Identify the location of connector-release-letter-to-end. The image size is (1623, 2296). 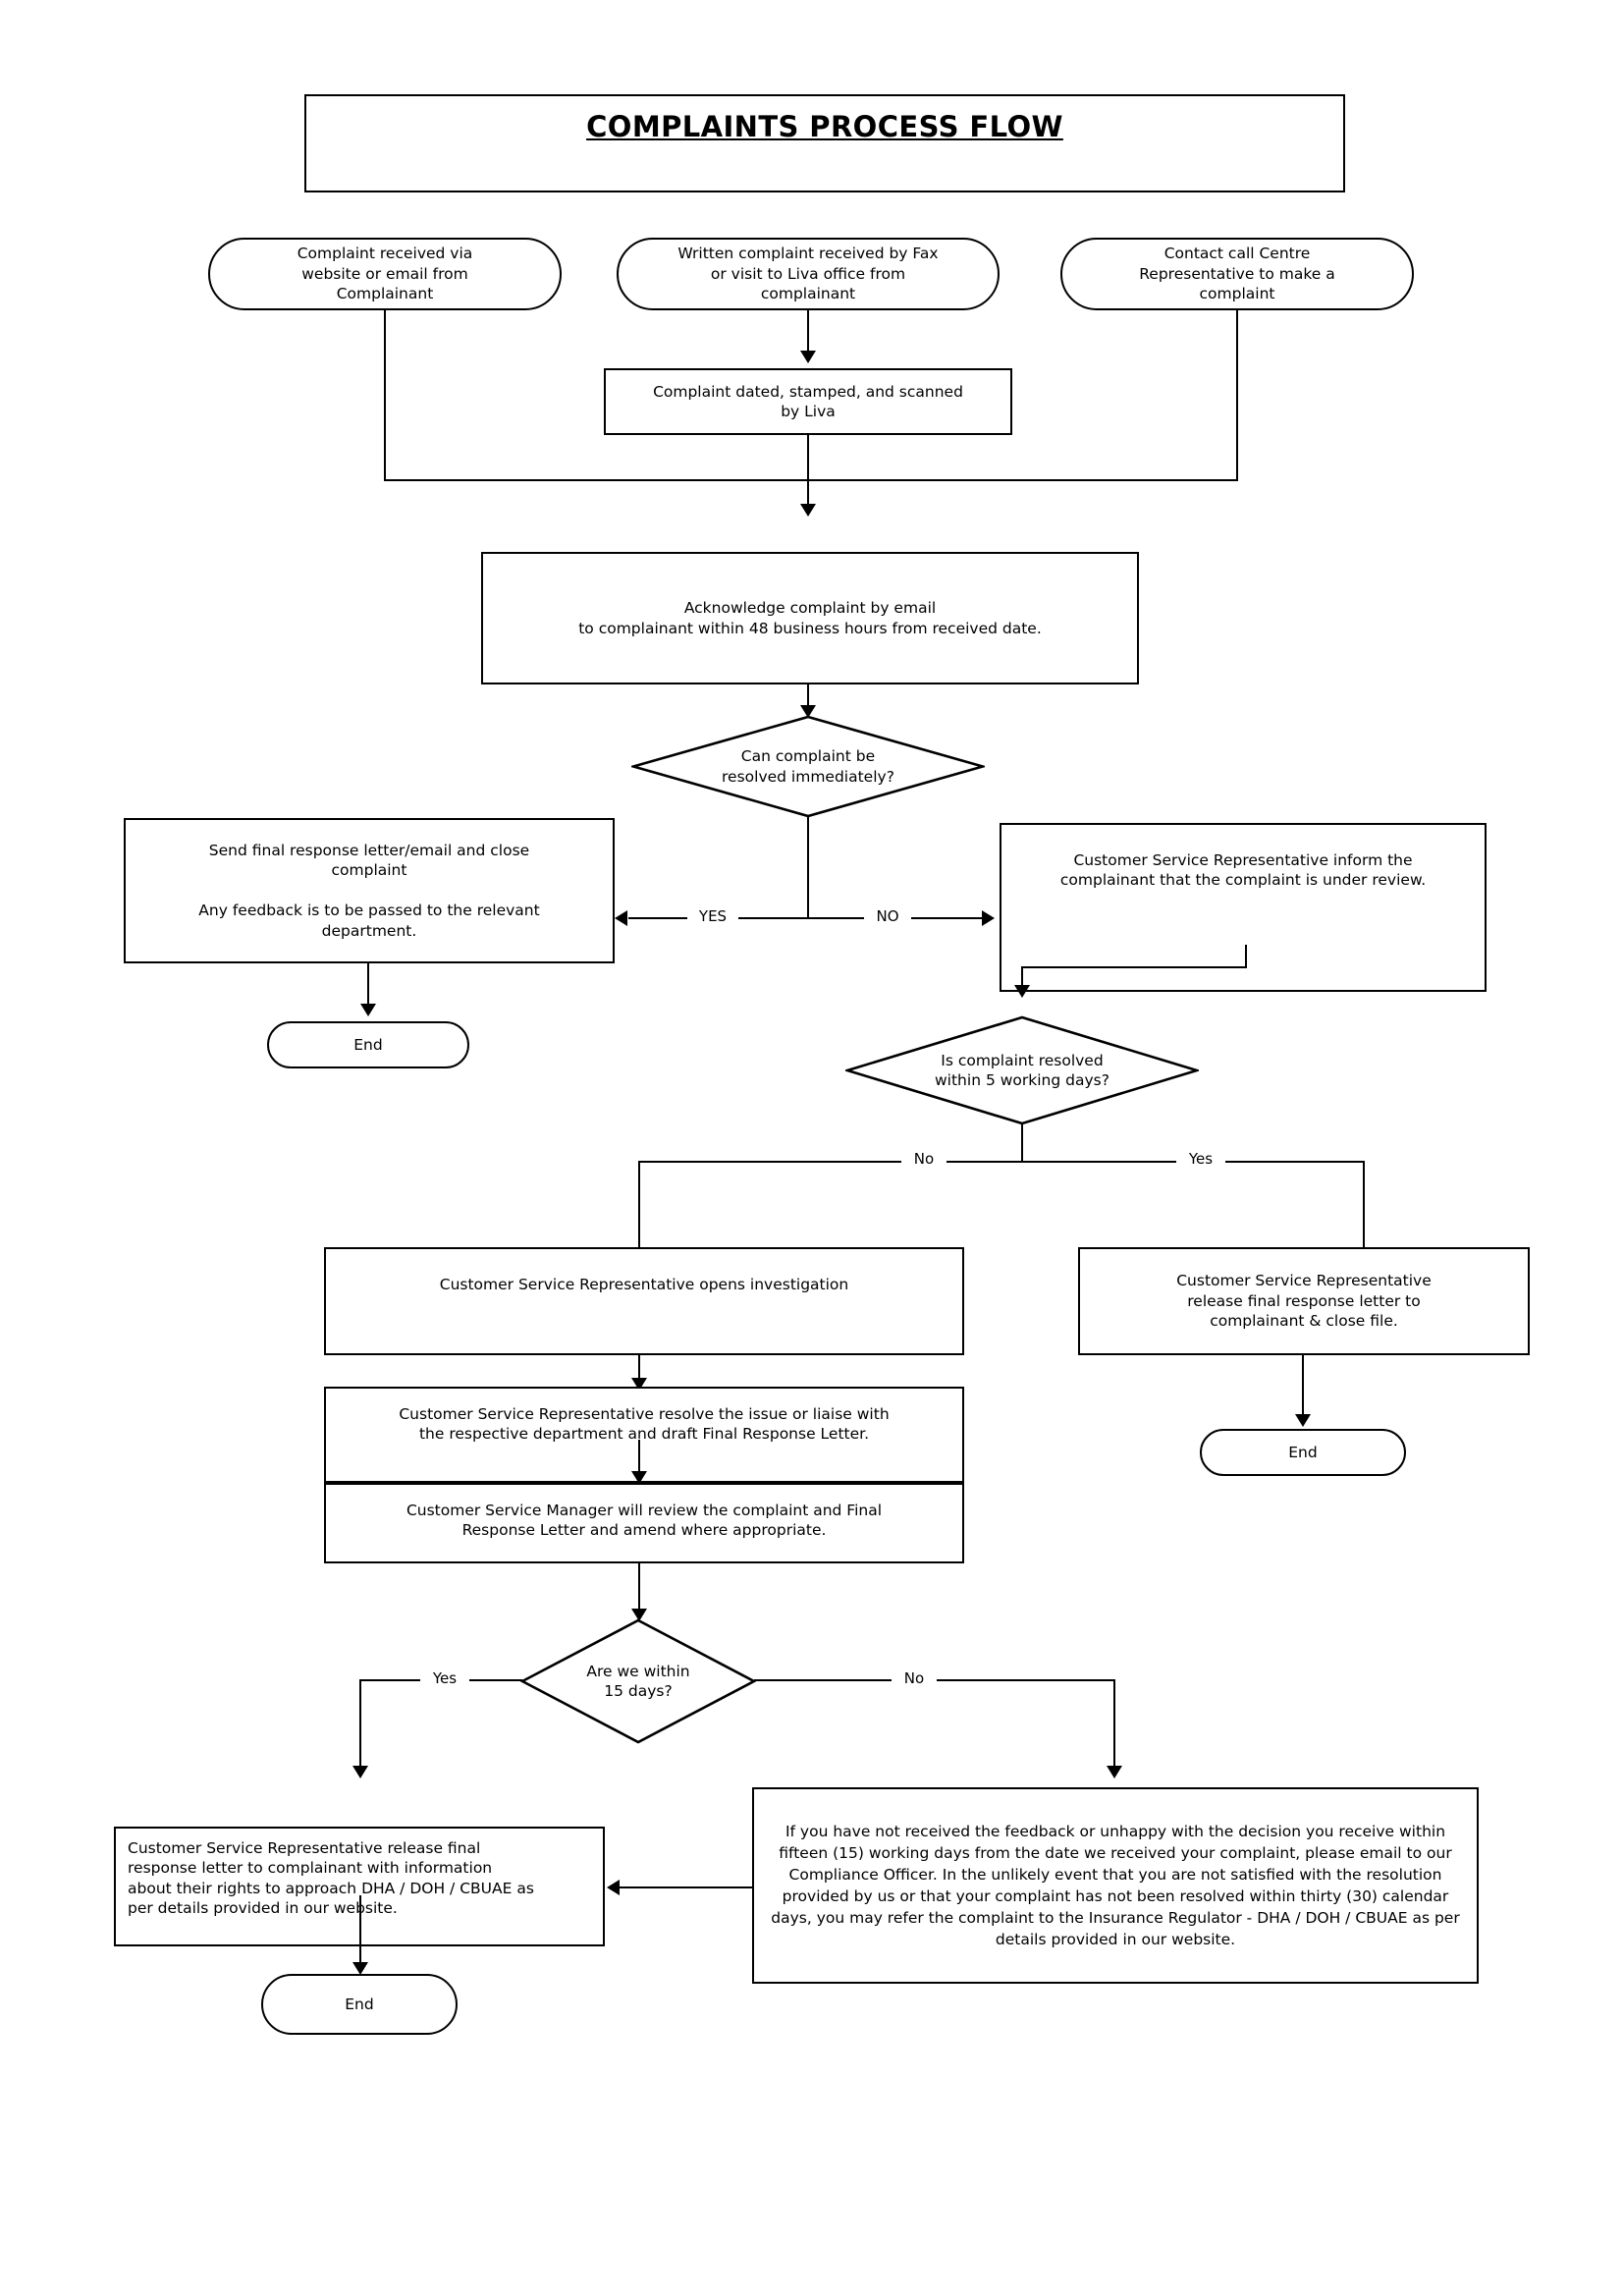
(1303, 1388).